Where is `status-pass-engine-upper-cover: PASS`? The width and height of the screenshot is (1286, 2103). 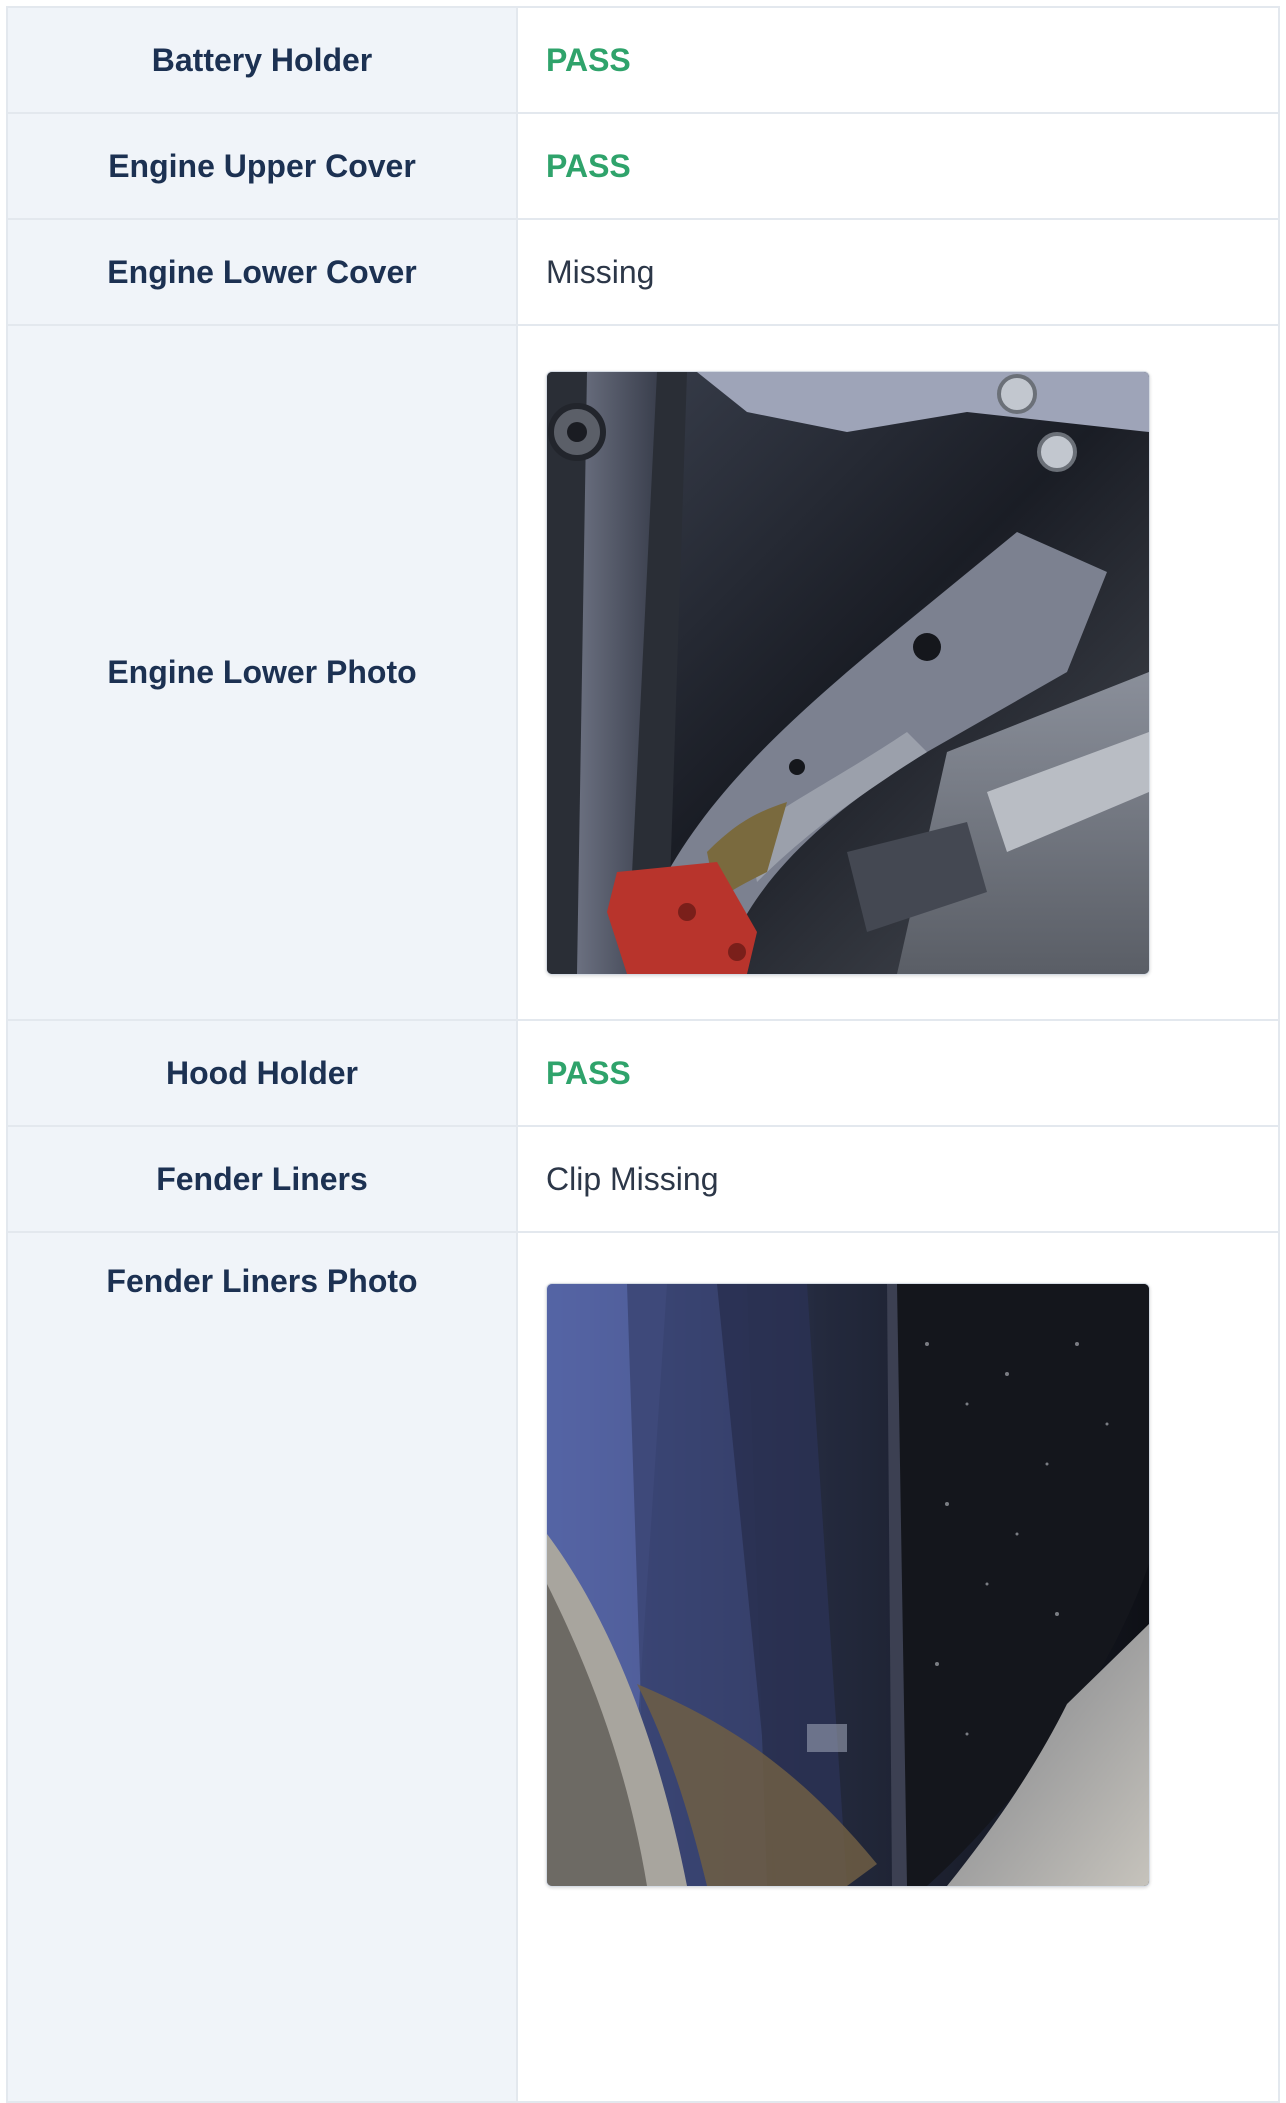 status-pass-engine-upper-cover: PASS is located at coordinates (898, 166).